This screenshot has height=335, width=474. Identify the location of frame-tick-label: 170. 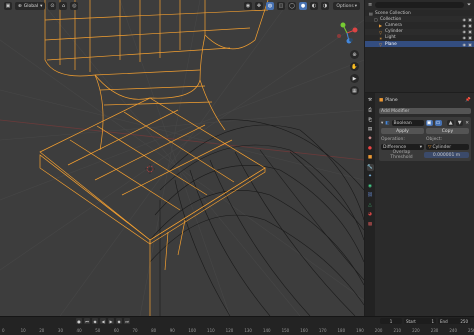
(322, 330).